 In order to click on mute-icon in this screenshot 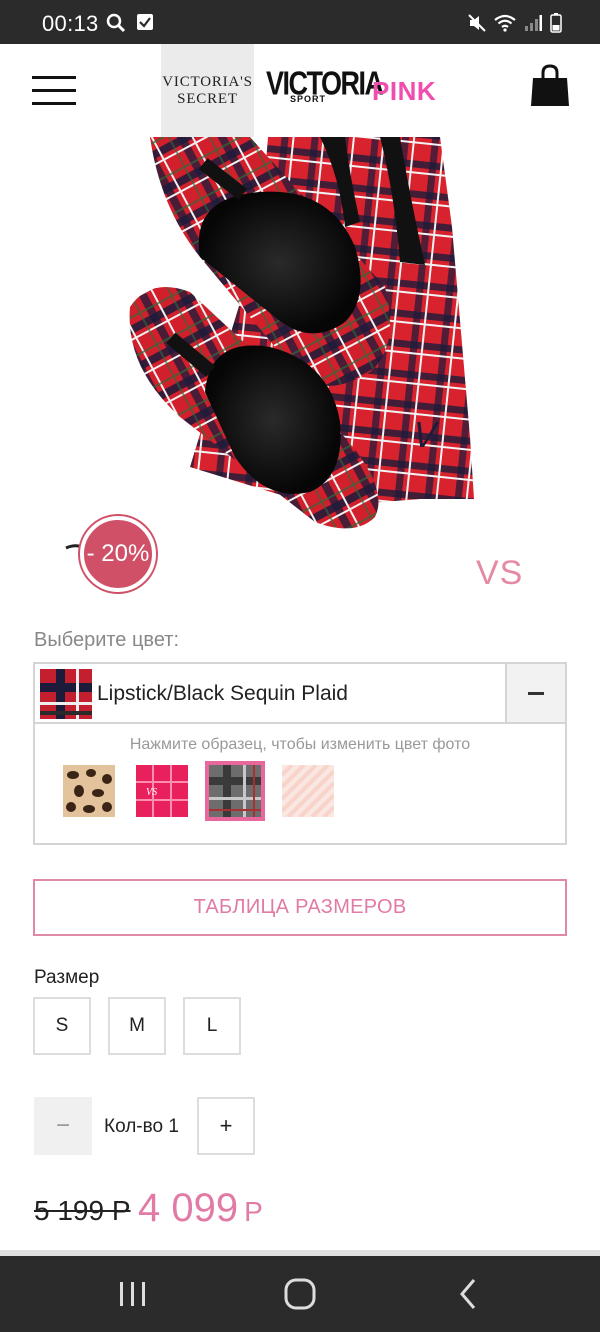, I will do `click(477, 23)`.